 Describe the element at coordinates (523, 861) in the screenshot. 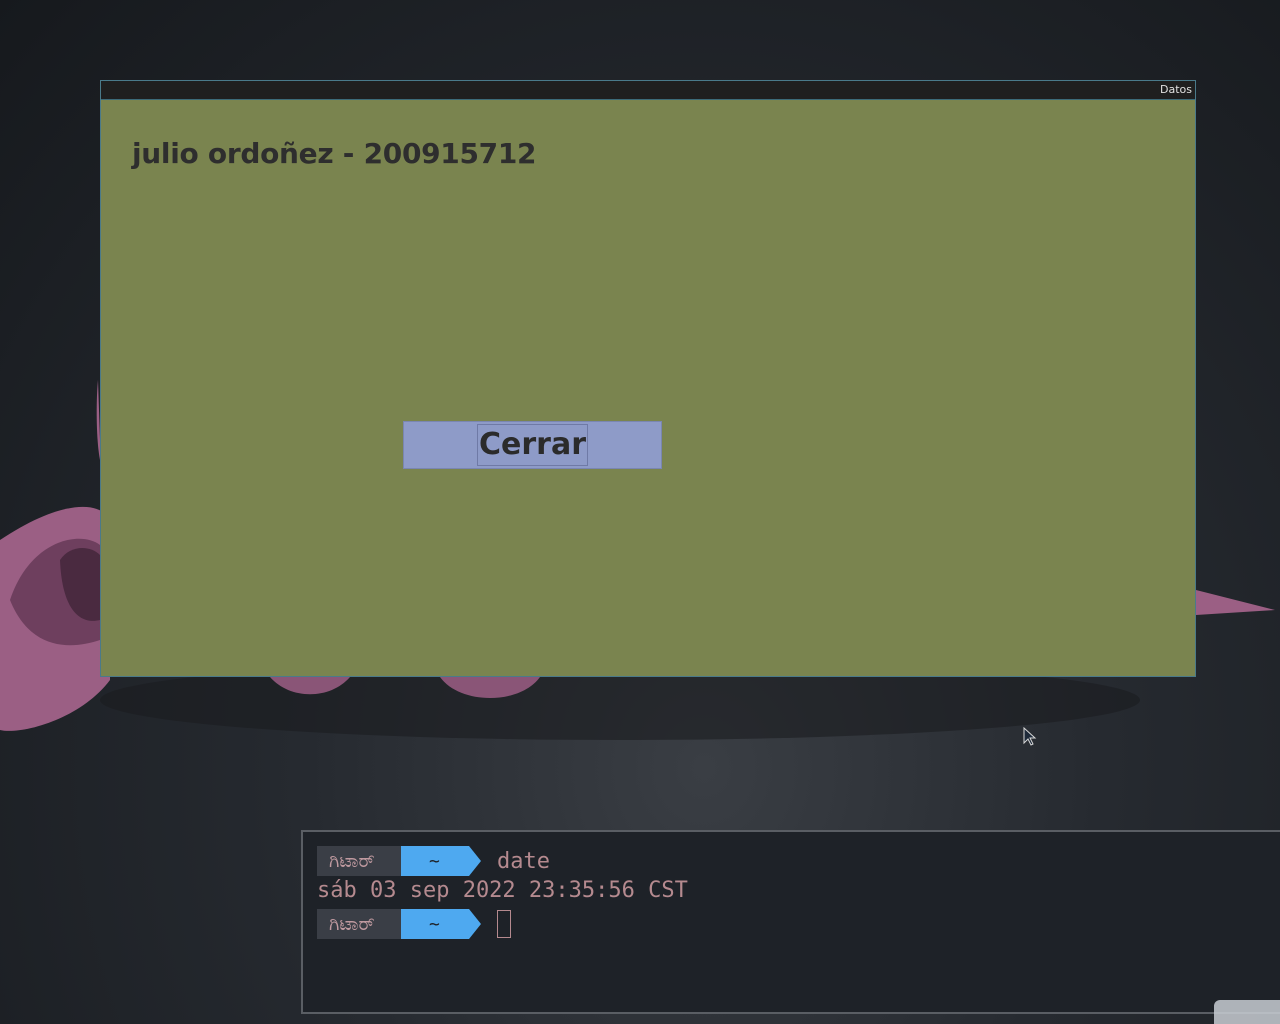

I see `terminal-command: date` at that location.